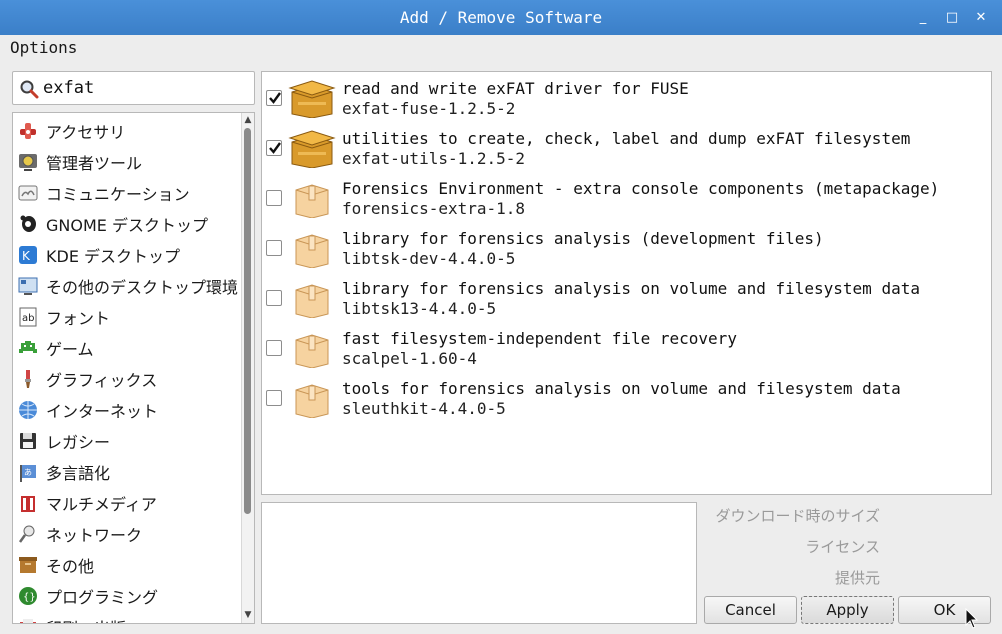 Image resolution: width=1002 pixels, height=634 pixels. Describe the element at coordinates (127, 440) in the screenshot. I see `category-item: レガシー` at that location.